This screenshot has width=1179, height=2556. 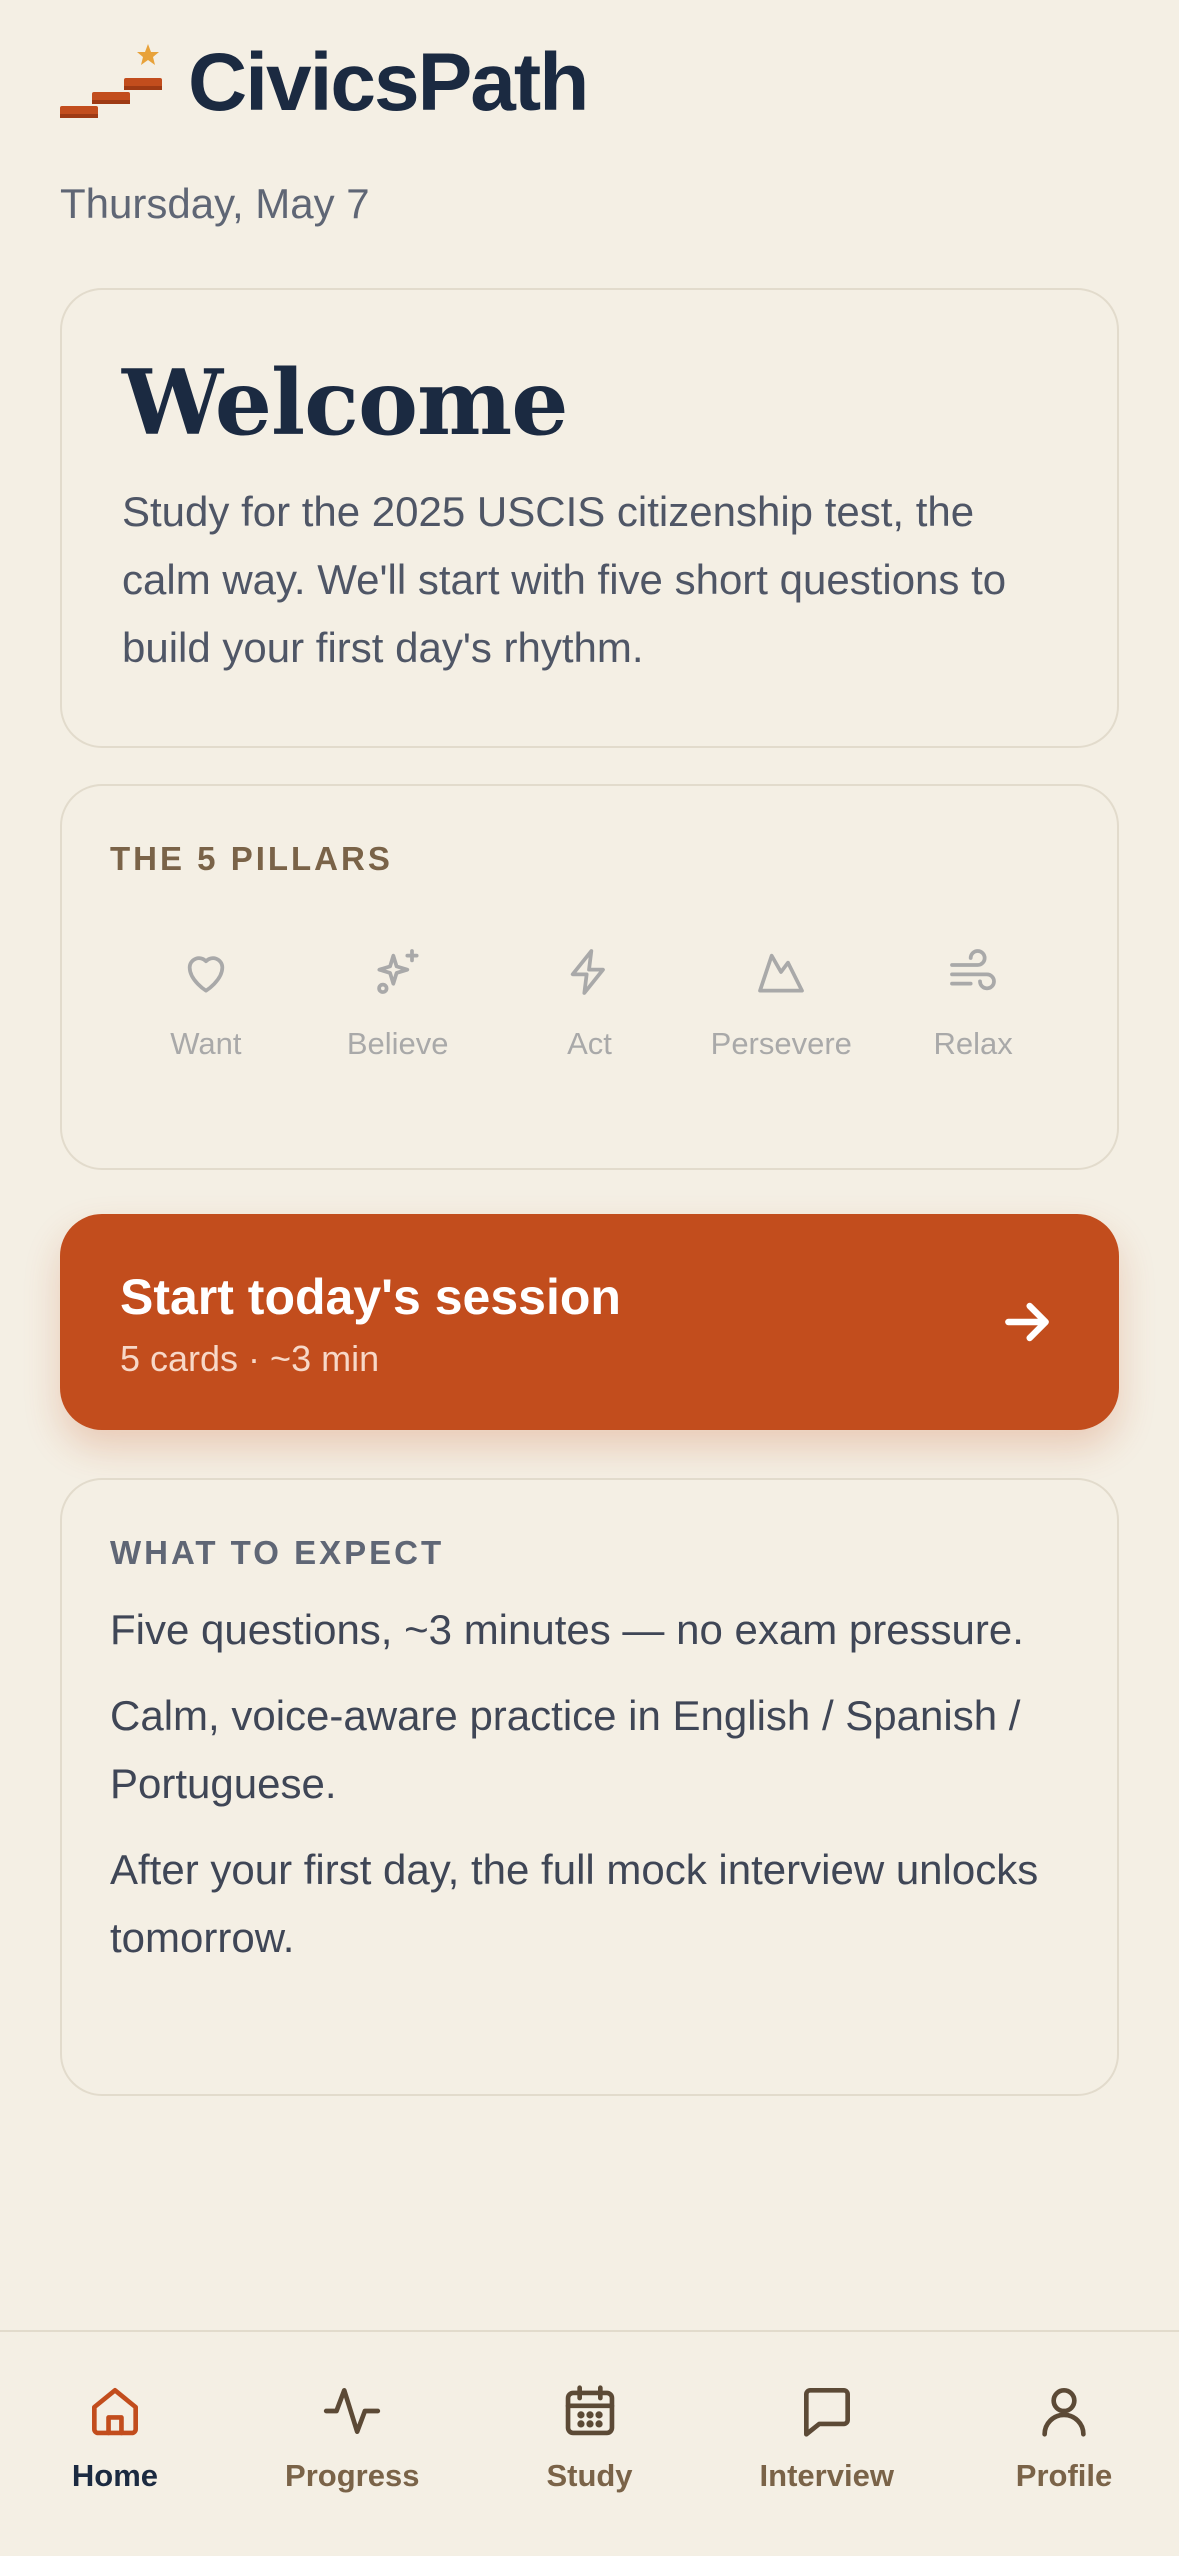 What do you see at coordinates (206, 1043) in the screenshot?
I see `pillar-label: Want` at bounding box center [206, 1043].